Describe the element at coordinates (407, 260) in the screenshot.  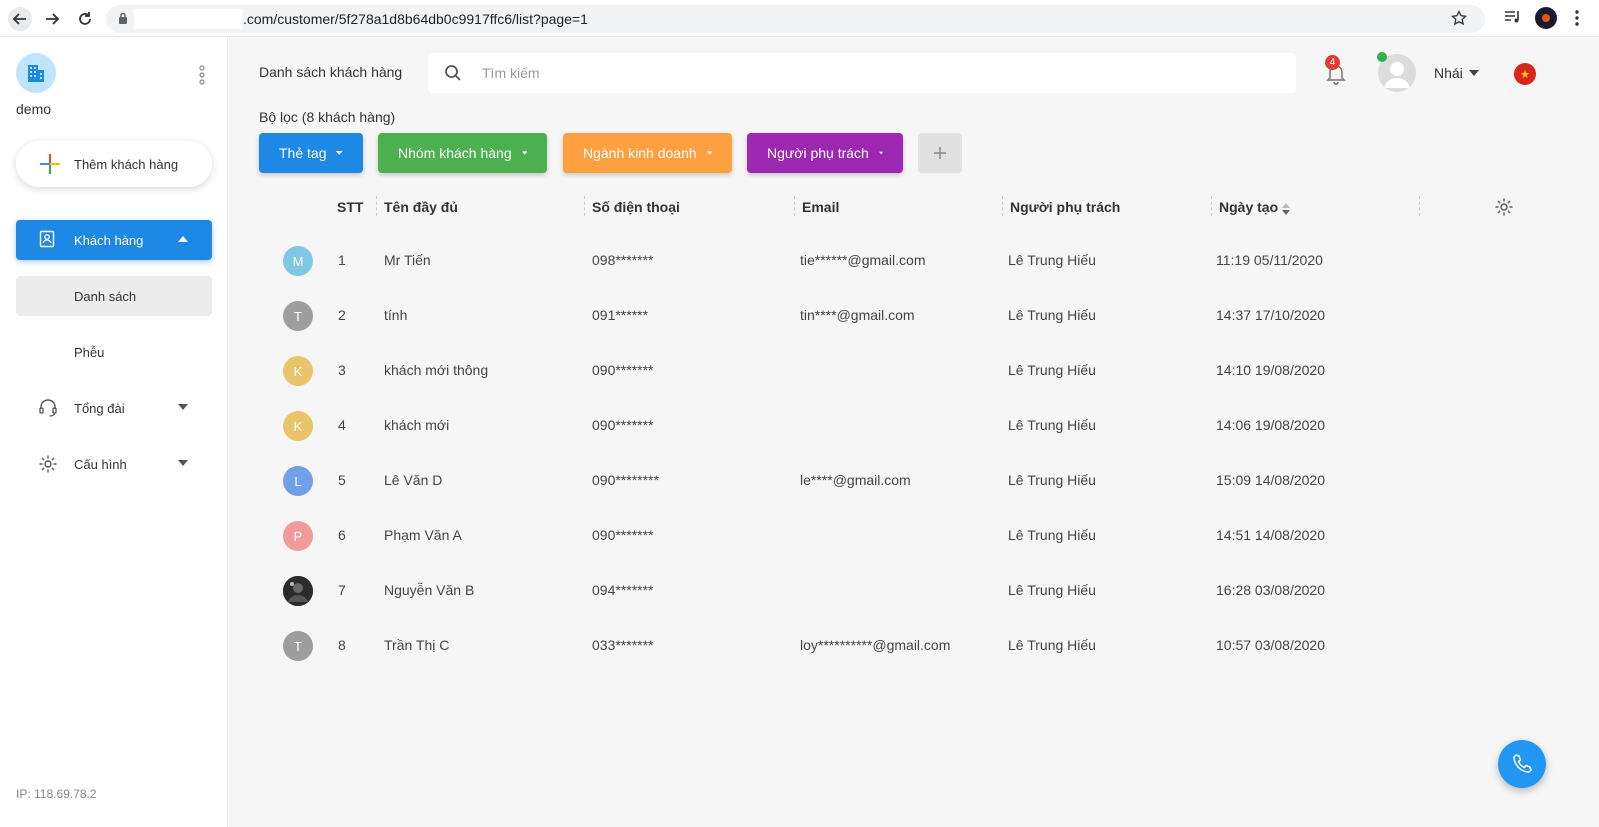
I see `cell-name: Mr Tiến` at that location.